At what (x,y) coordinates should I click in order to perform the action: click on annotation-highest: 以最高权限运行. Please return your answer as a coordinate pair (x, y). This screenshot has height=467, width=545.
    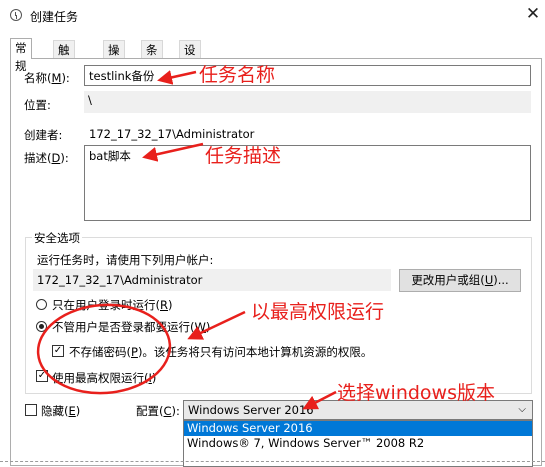
    Looking at the image, I should click on (318, 312).